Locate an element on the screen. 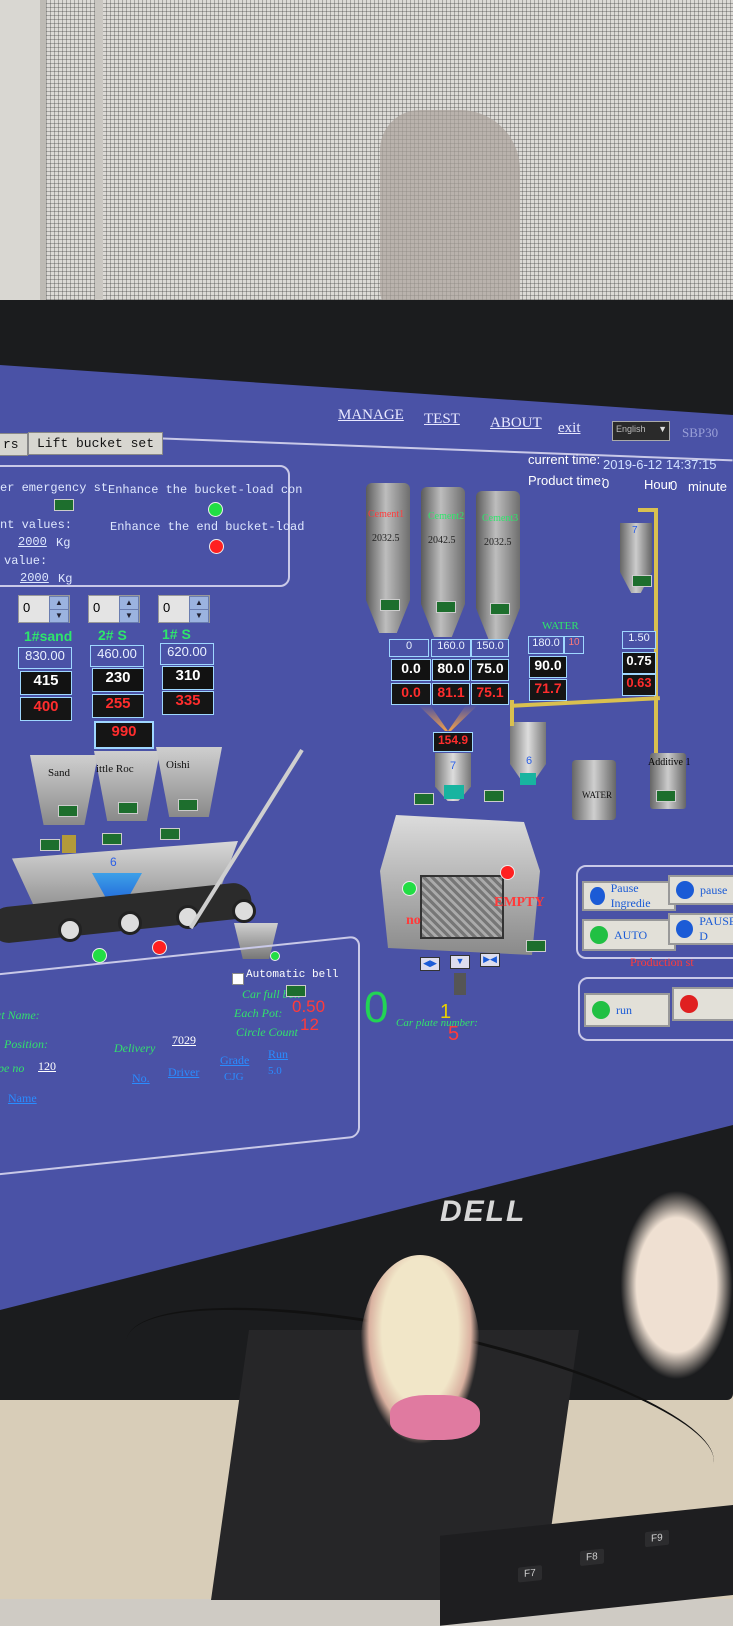  enhance-bucket-label: Enhance the bucket-load con is located at coordinates (205, 490).